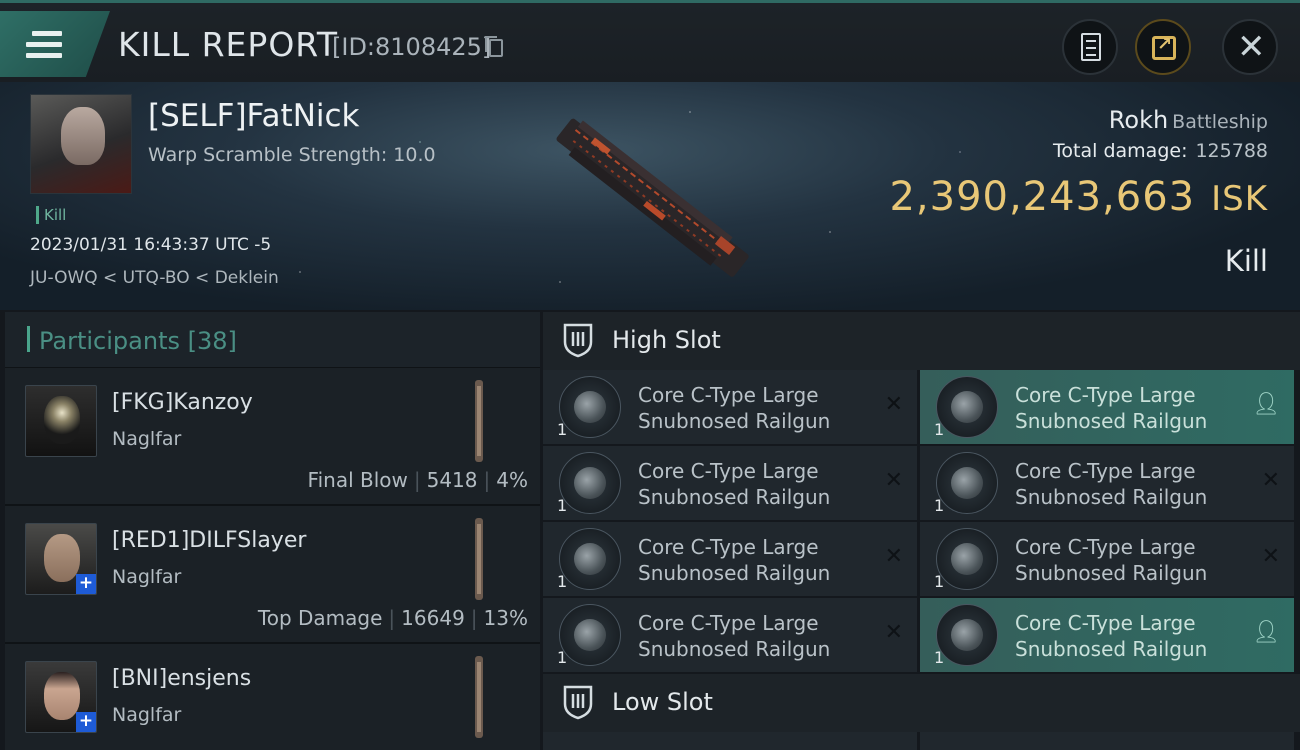 This screenshot has width=1300, height=750. I want to click on close-button: ✕, so click(1250, 47).